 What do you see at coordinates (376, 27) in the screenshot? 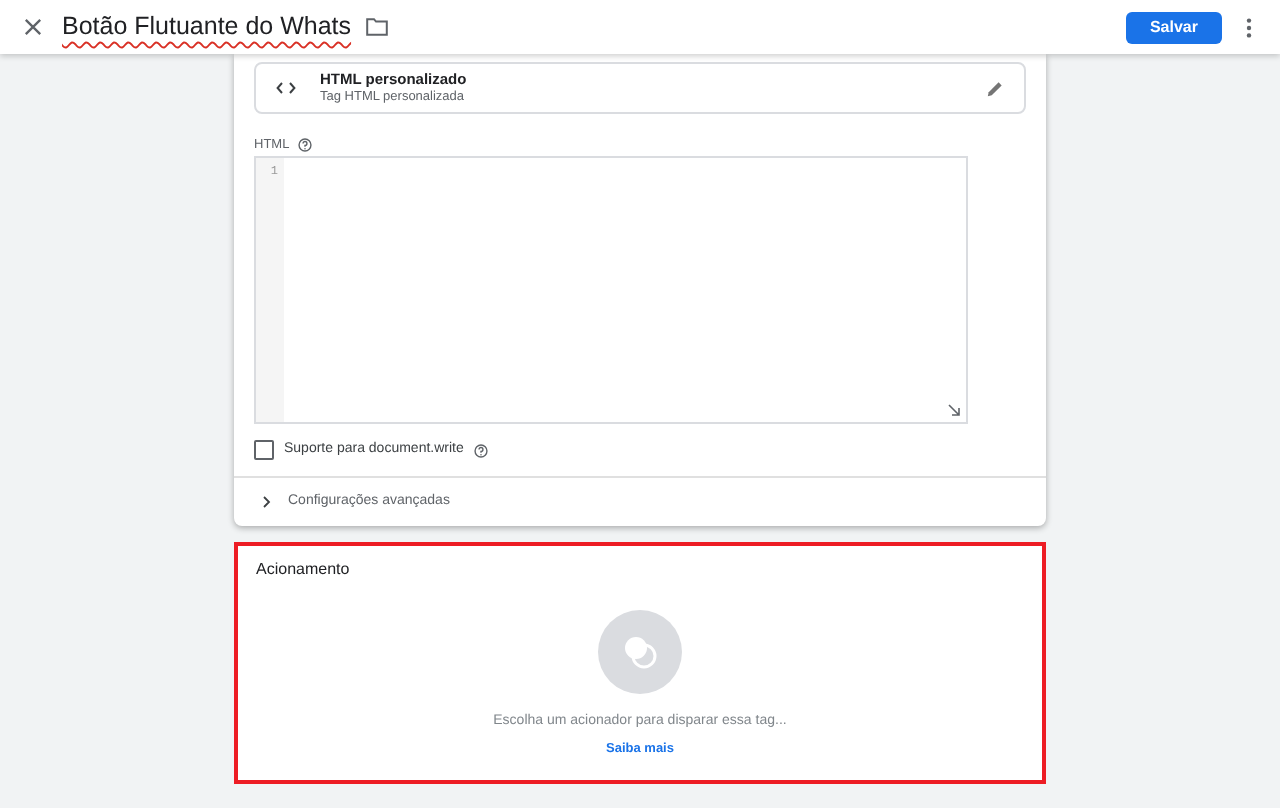
I see `folder-icon` at bounding box center [376, 27].